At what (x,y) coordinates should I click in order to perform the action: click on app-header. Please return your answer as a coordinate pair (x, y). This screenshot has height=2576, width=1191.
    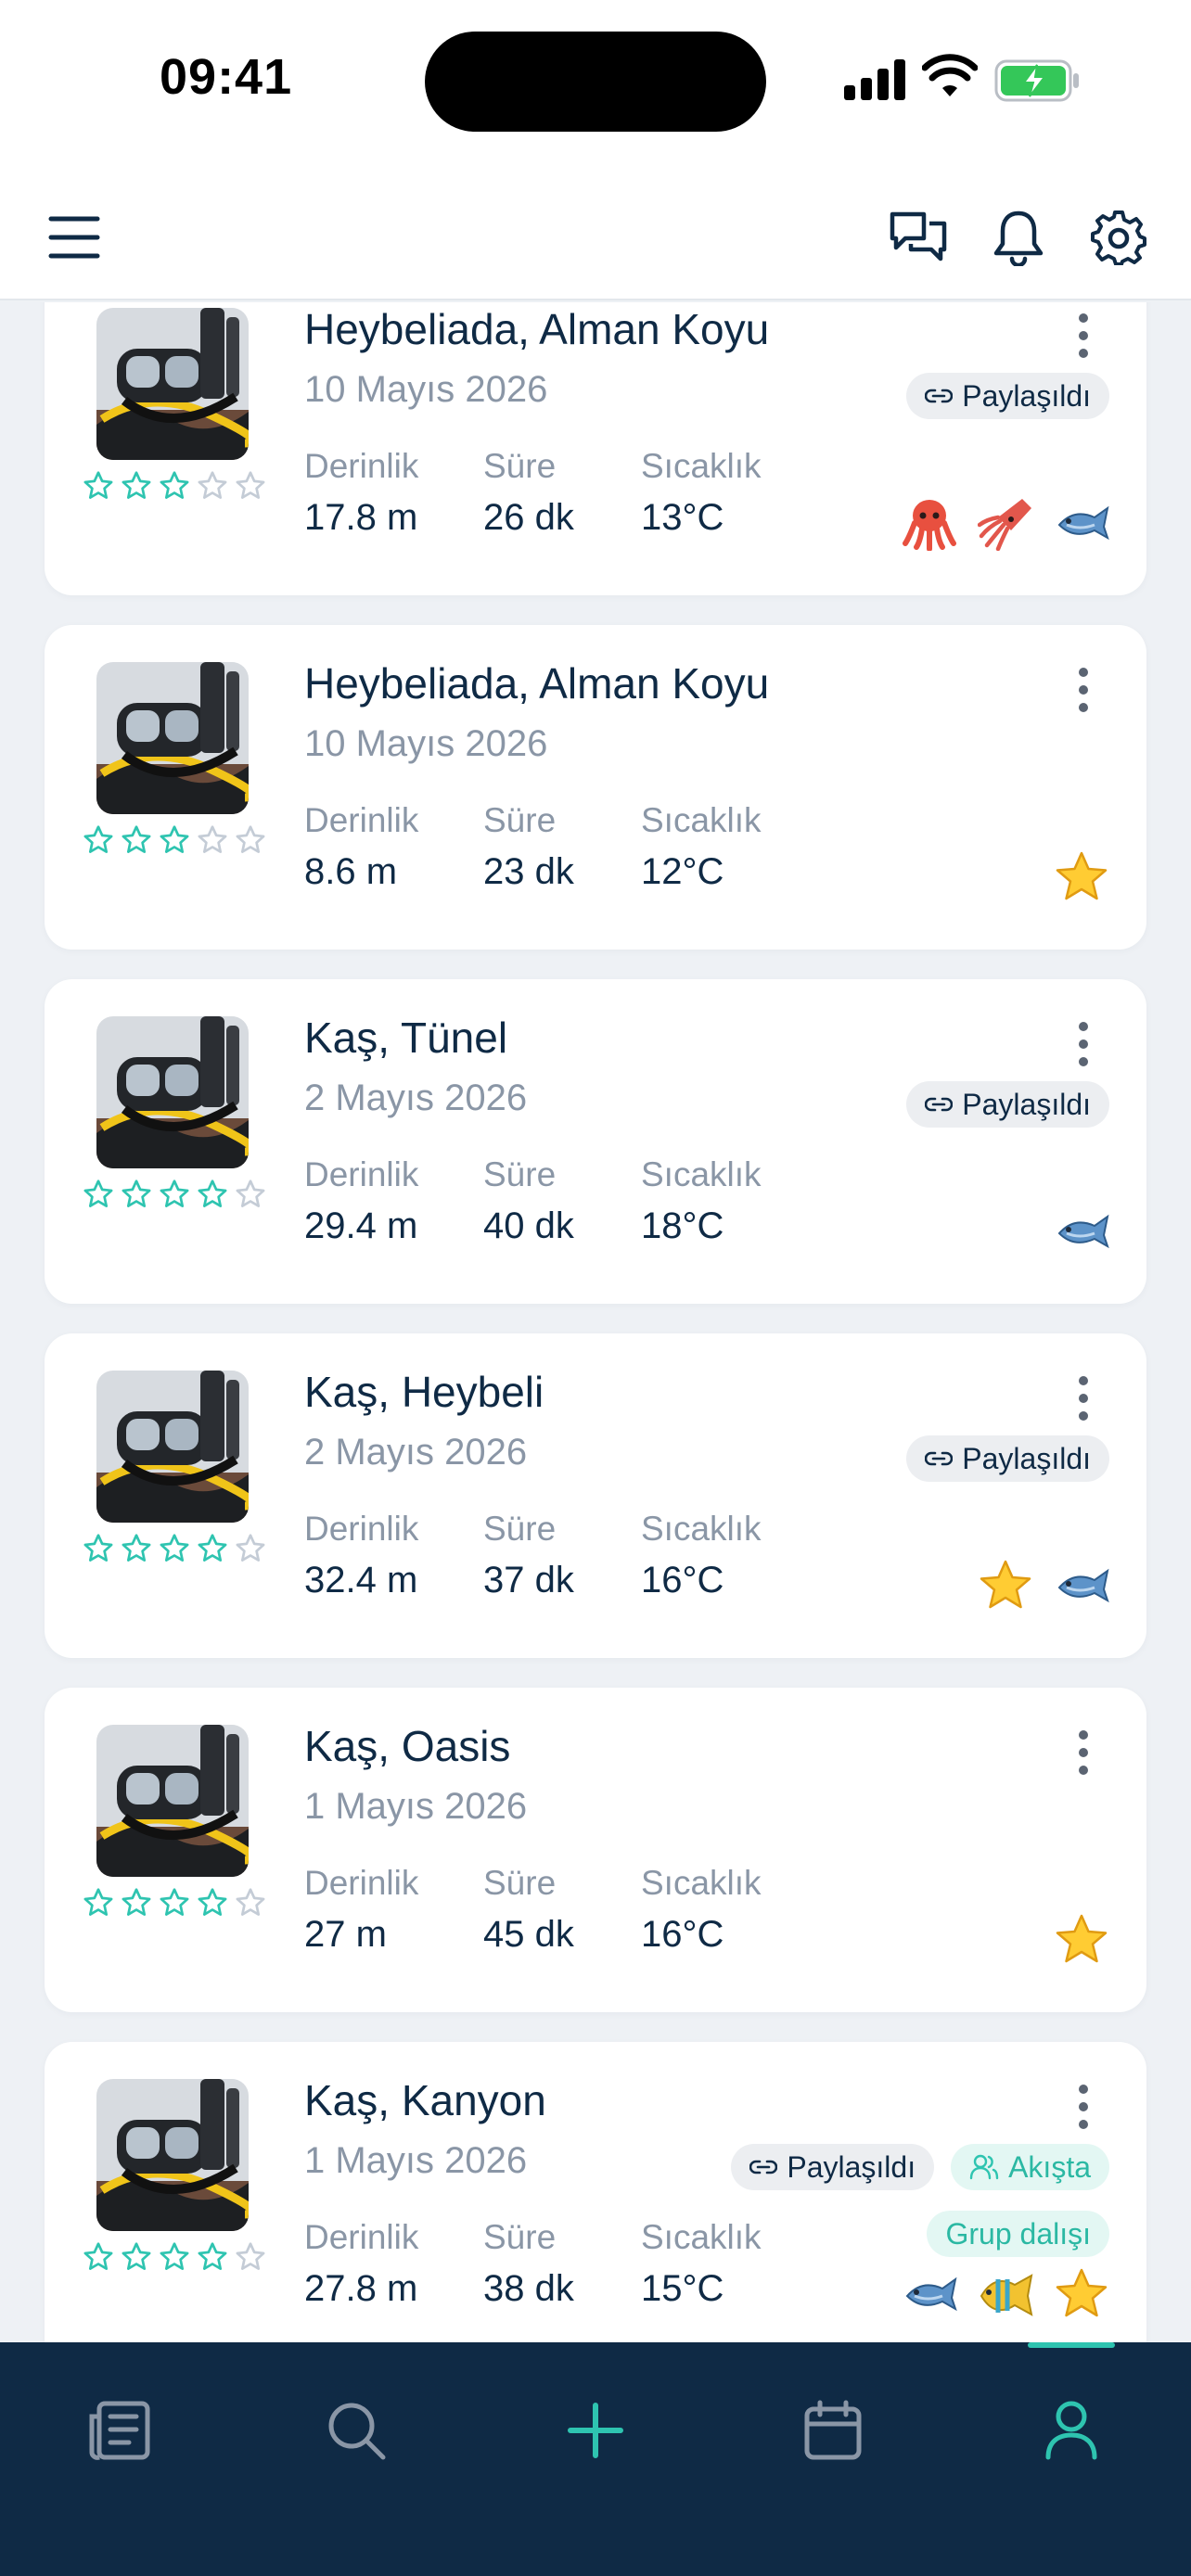
    Looking at the image, I should click on (595, 233).